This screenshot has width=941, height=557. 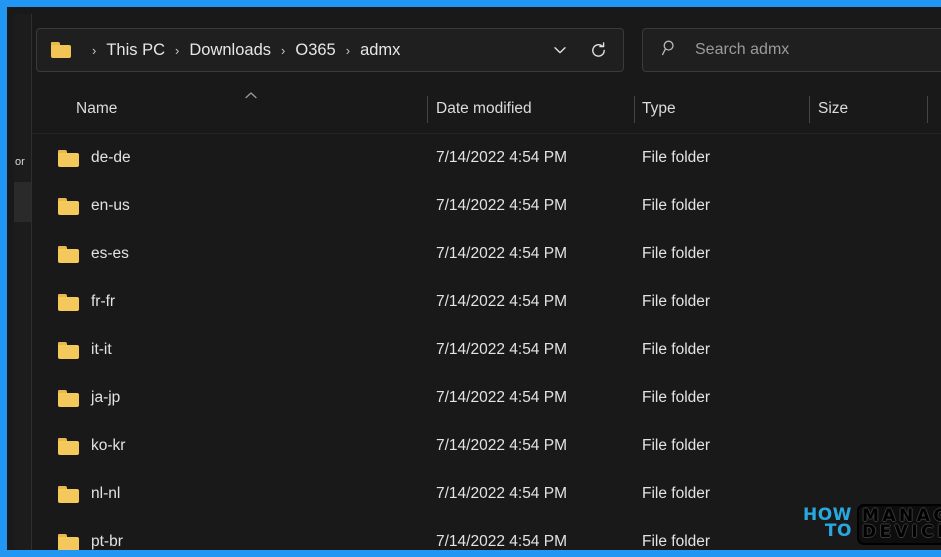 I want to click on chevron-down-icon, so click(x=560, y=50).